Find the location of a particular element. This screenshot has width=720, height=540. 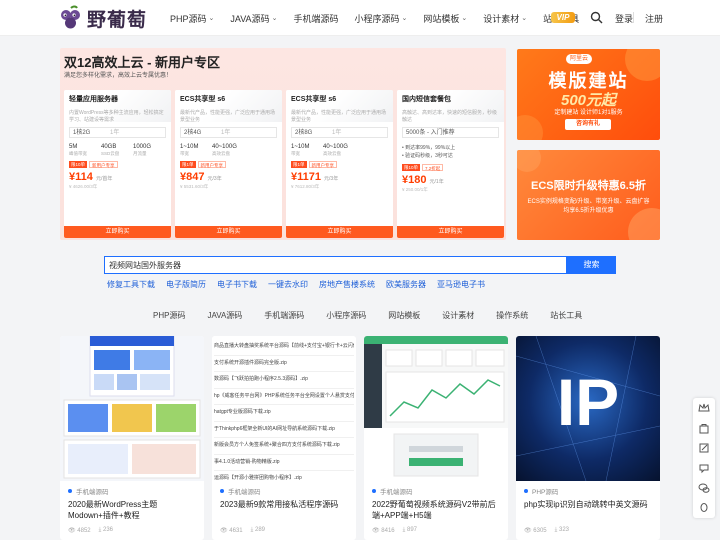

product-desc: 内置WordPress等多种主流应用，轻松搞定学习、站建设等需求 is located at coordinates (116, 116).